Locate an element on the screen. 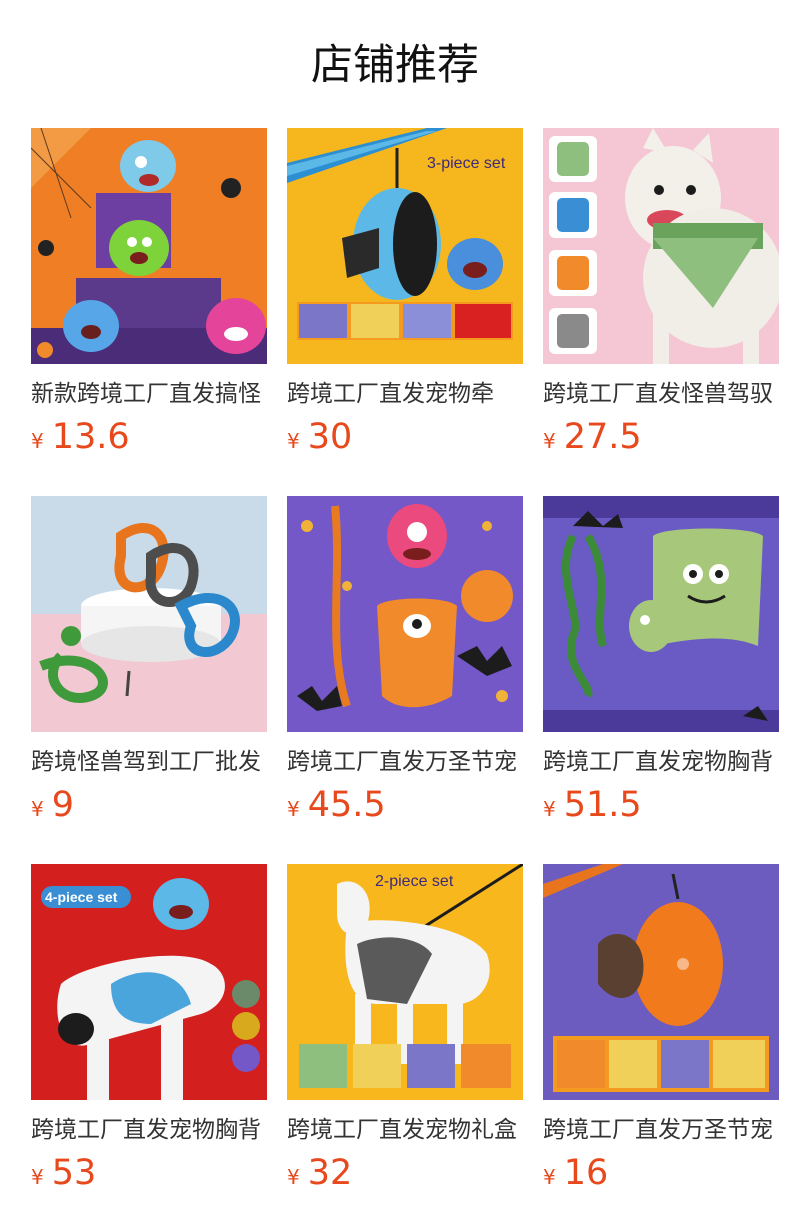  product-price: ¥ 51.5 is located at coordinates (592, 805).